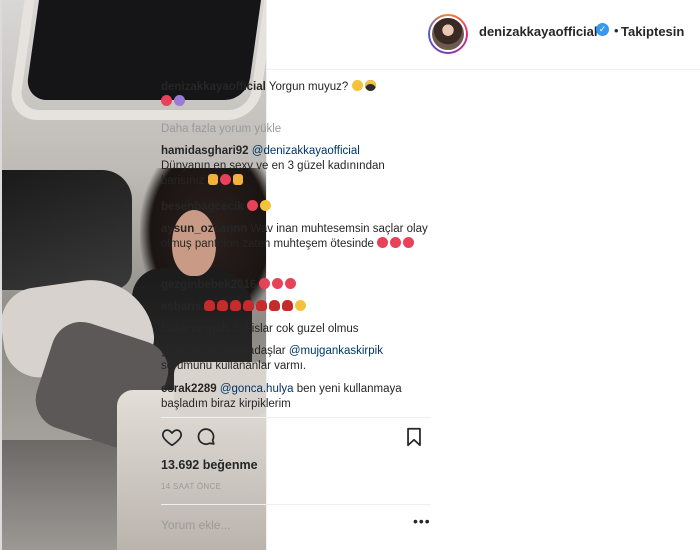  Describe the element at coordinates (166, 100) in the screenshot. I see `emoji-icon` at that location.